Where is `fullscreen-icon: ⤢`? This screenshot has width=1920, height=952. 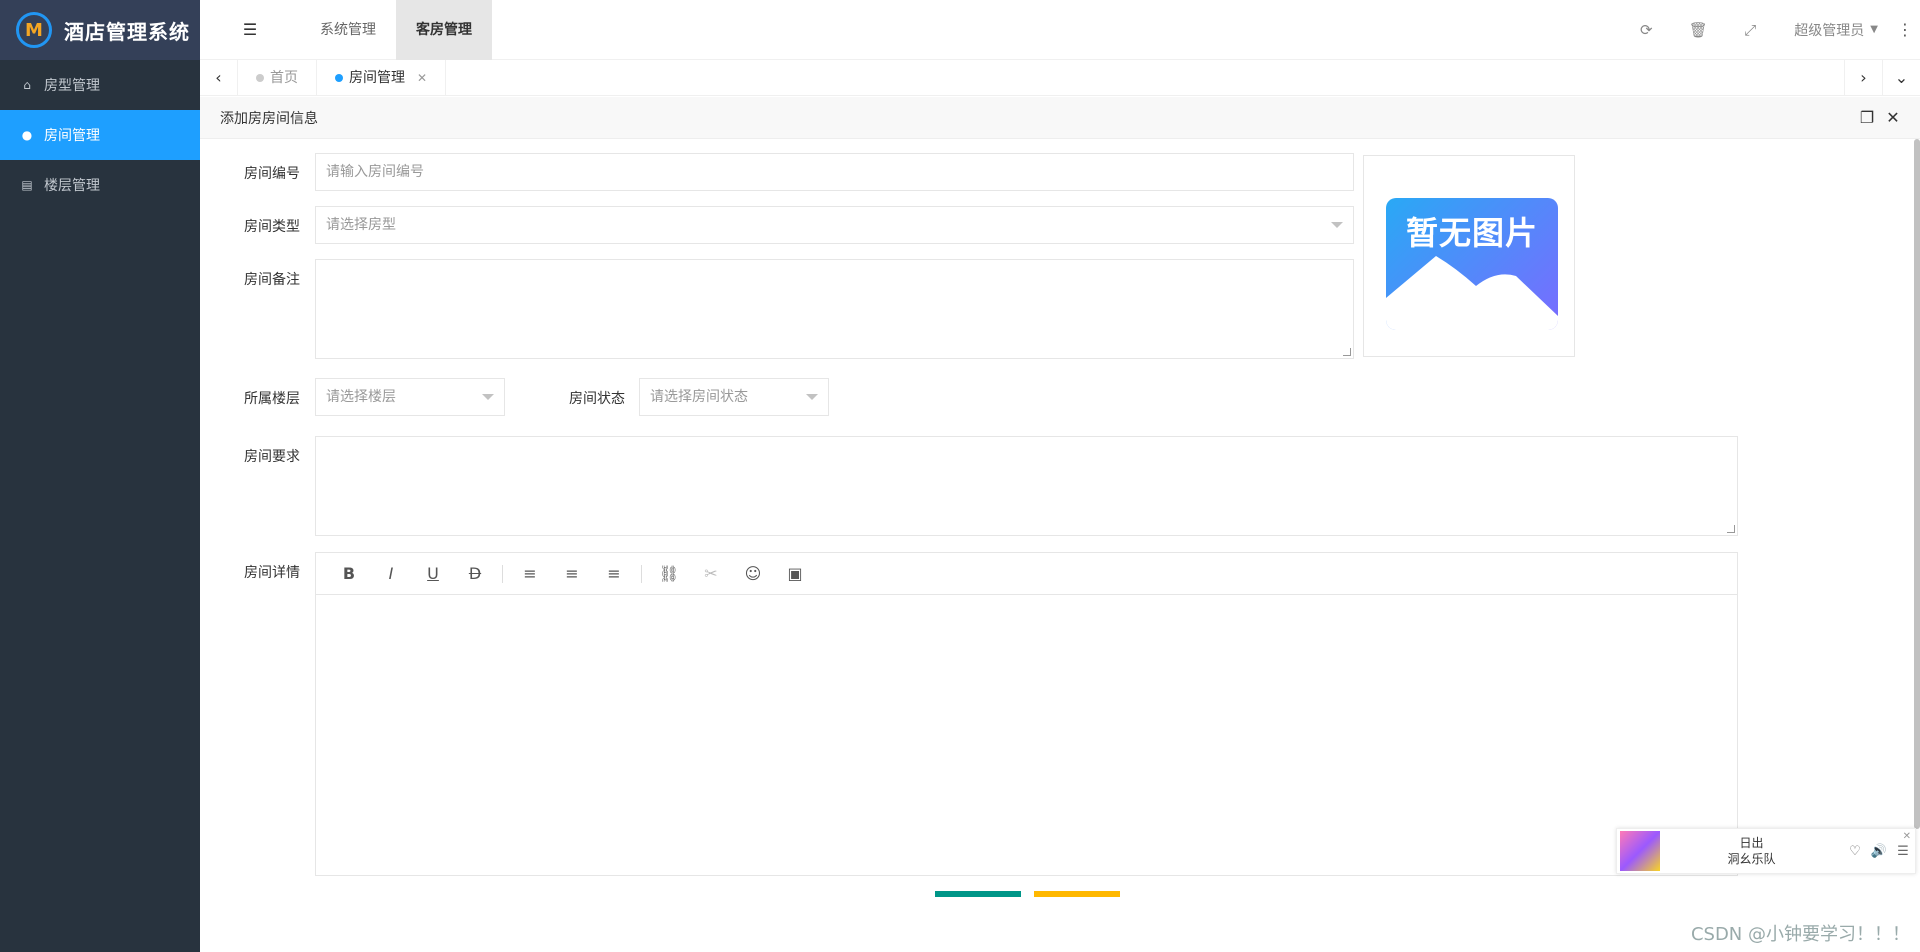
fullscreen-icon: ⤢ is located at coordinates (1750, 30).